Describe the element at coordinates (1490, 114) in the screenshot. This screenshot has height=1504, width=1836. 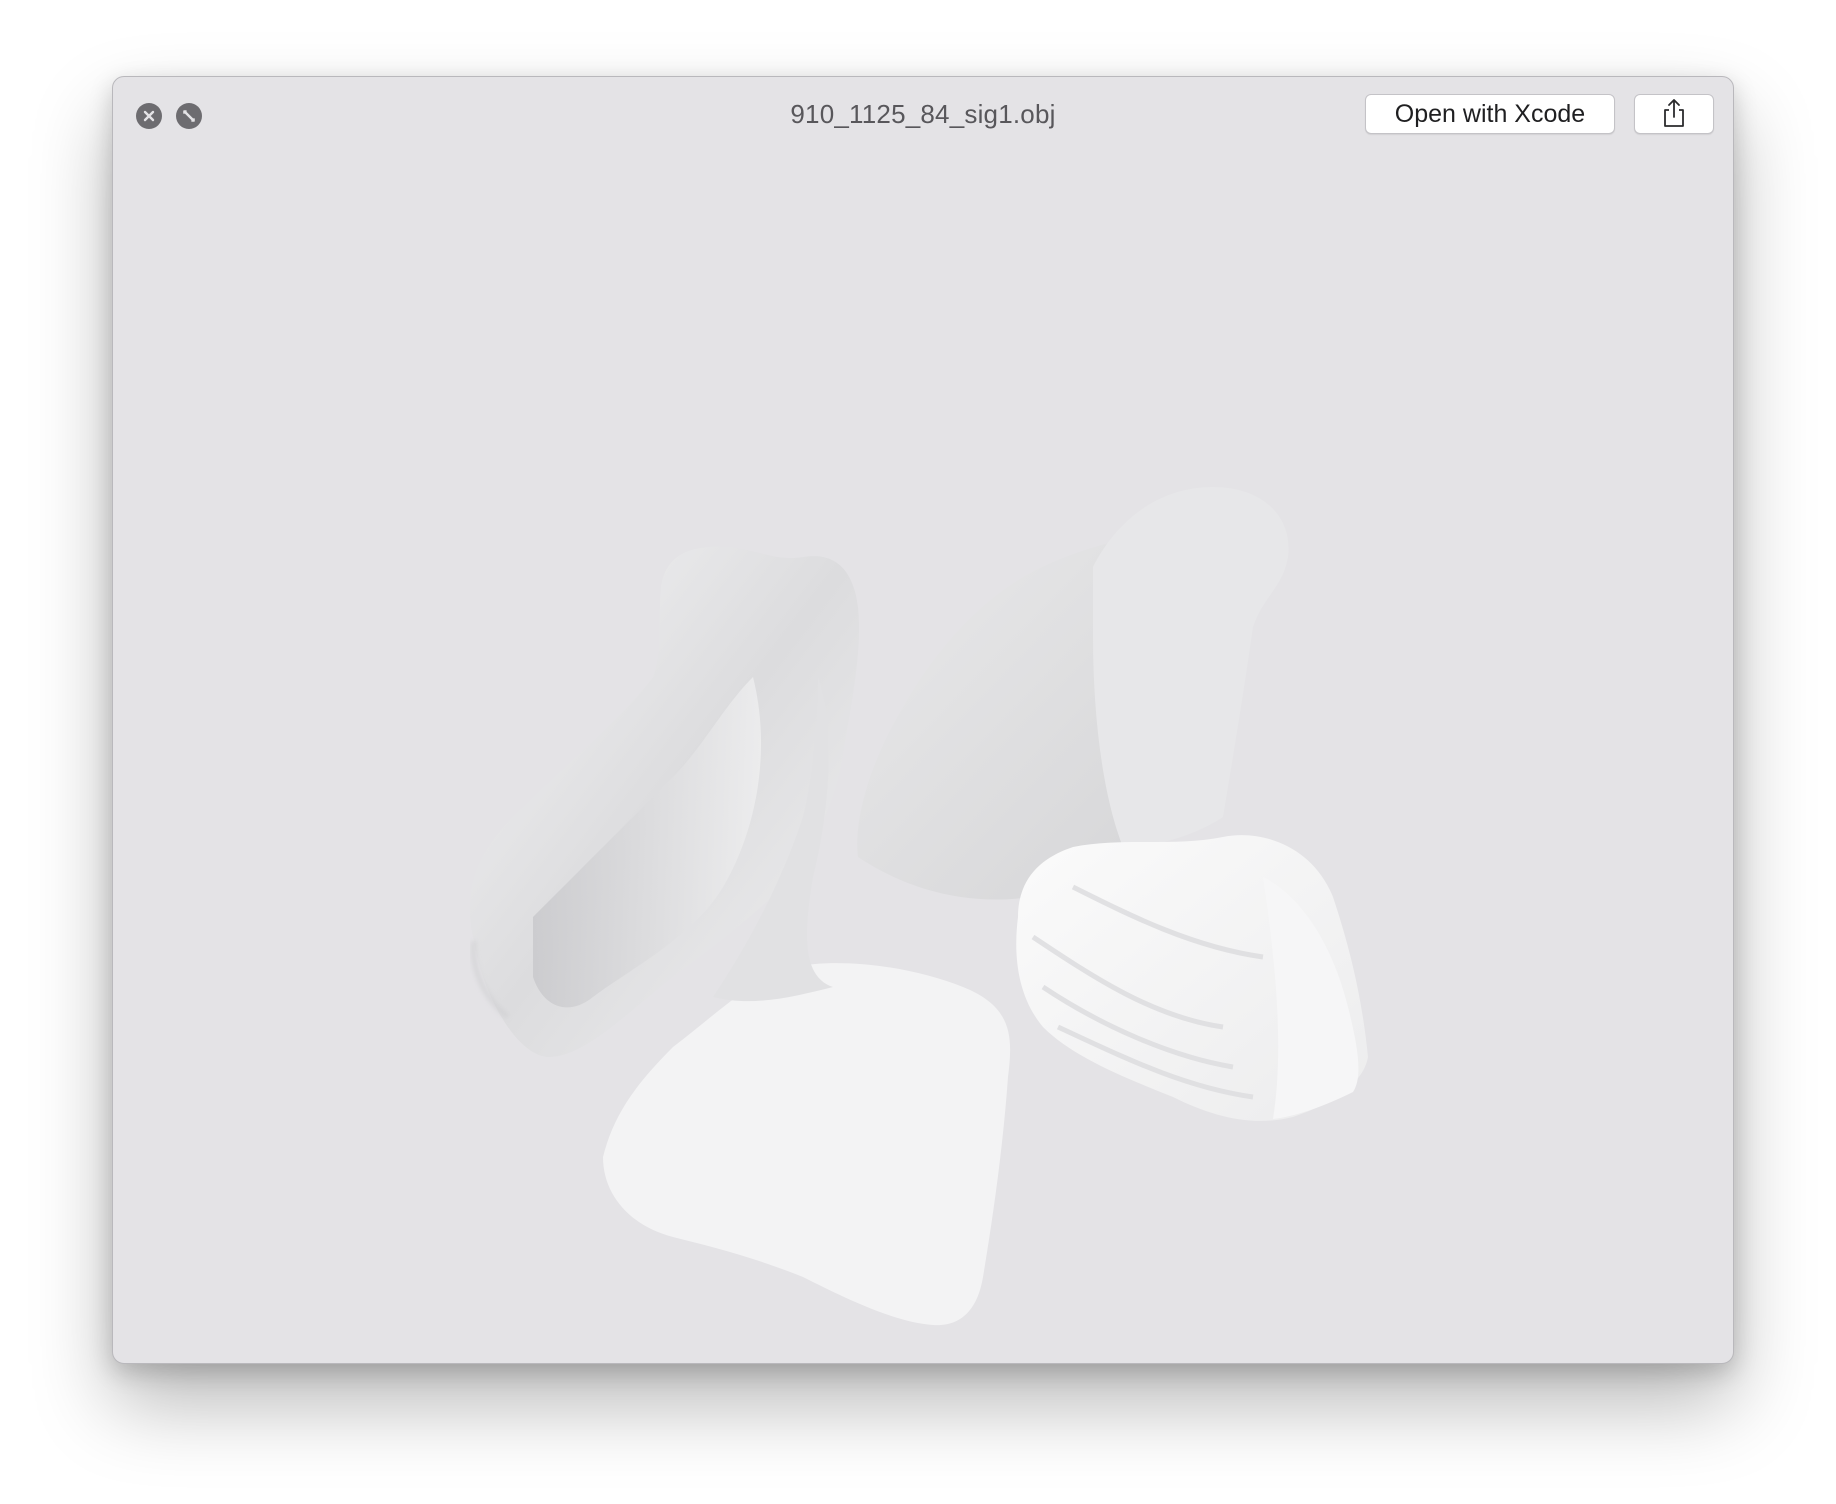
I see `open-with-xcode-button: Open with Xcode` at that location.